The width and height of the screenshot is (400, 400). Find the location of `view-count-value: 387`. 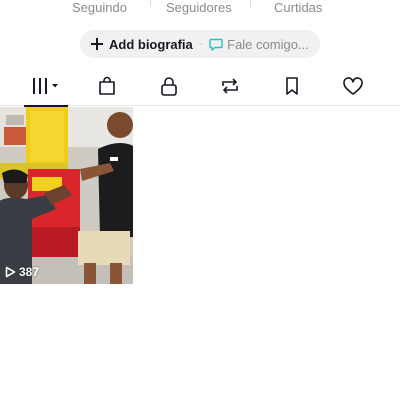

view-count-value: 387 is located at coordinates (29, 272).